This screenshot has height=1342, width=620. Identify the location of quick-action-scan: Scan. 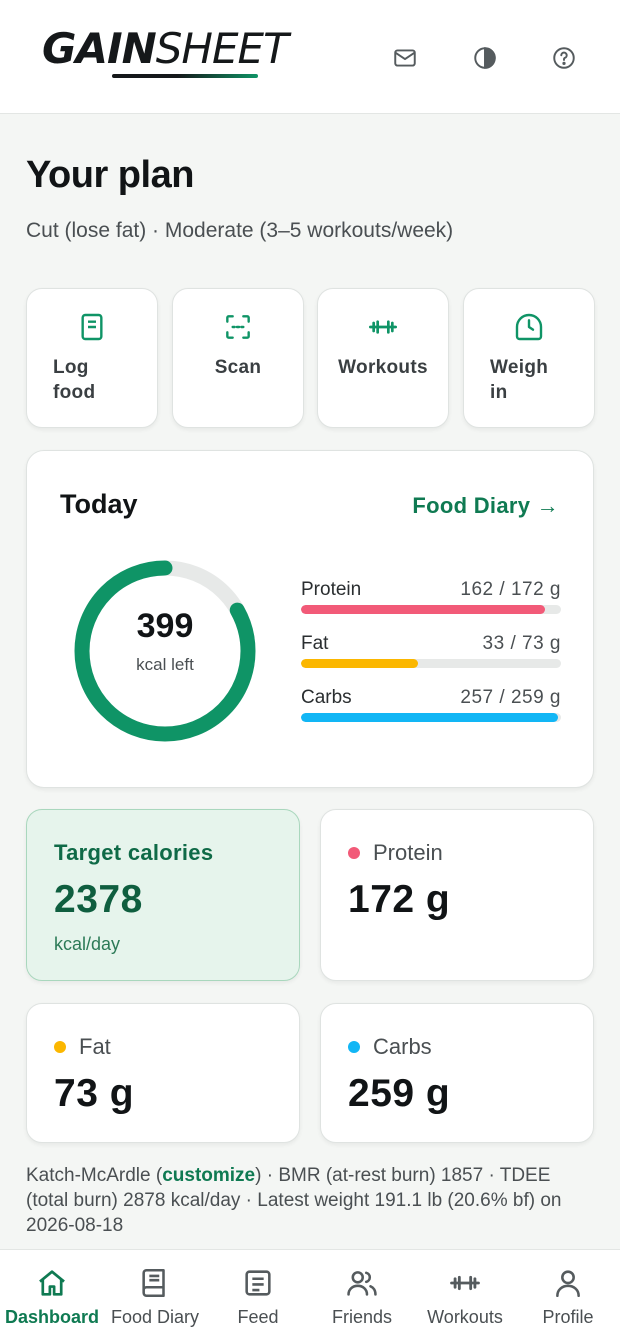
(238, 358).